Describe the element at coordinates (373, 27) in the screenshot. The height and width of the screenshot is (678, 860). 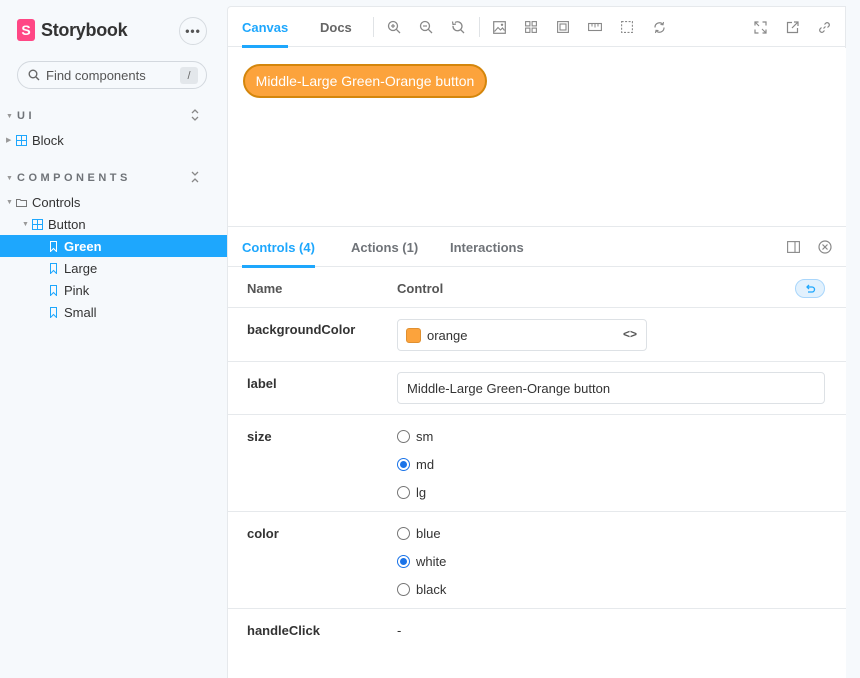
I see `toolbar-divider` at that location.